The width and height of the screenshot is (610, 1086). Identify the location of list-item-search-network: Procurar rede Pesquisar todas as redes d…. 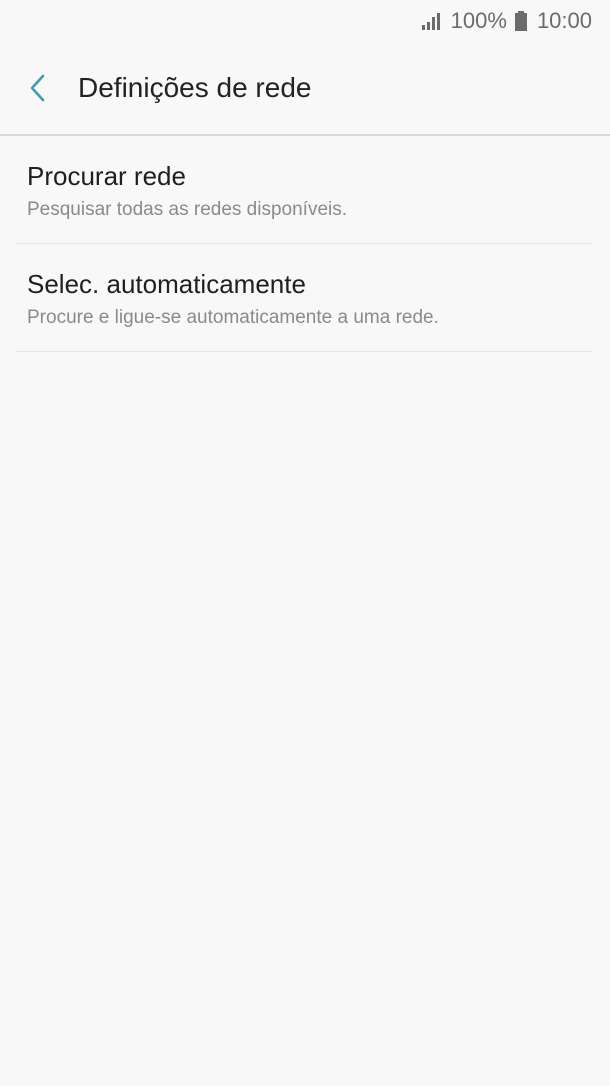
(304, 190).